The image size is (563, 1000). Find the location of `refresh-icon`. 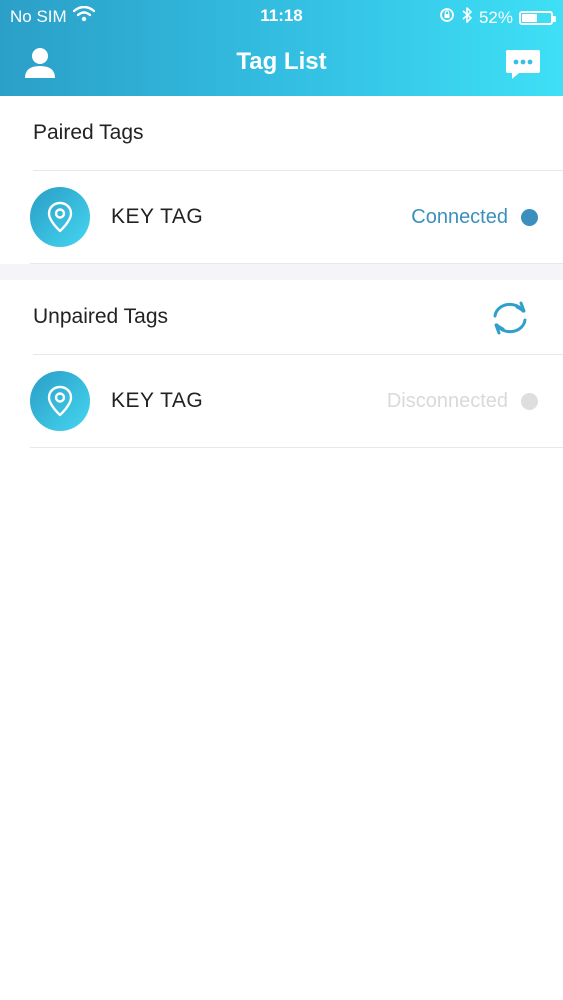

refresh-icon is located at coordinates (510, 318).